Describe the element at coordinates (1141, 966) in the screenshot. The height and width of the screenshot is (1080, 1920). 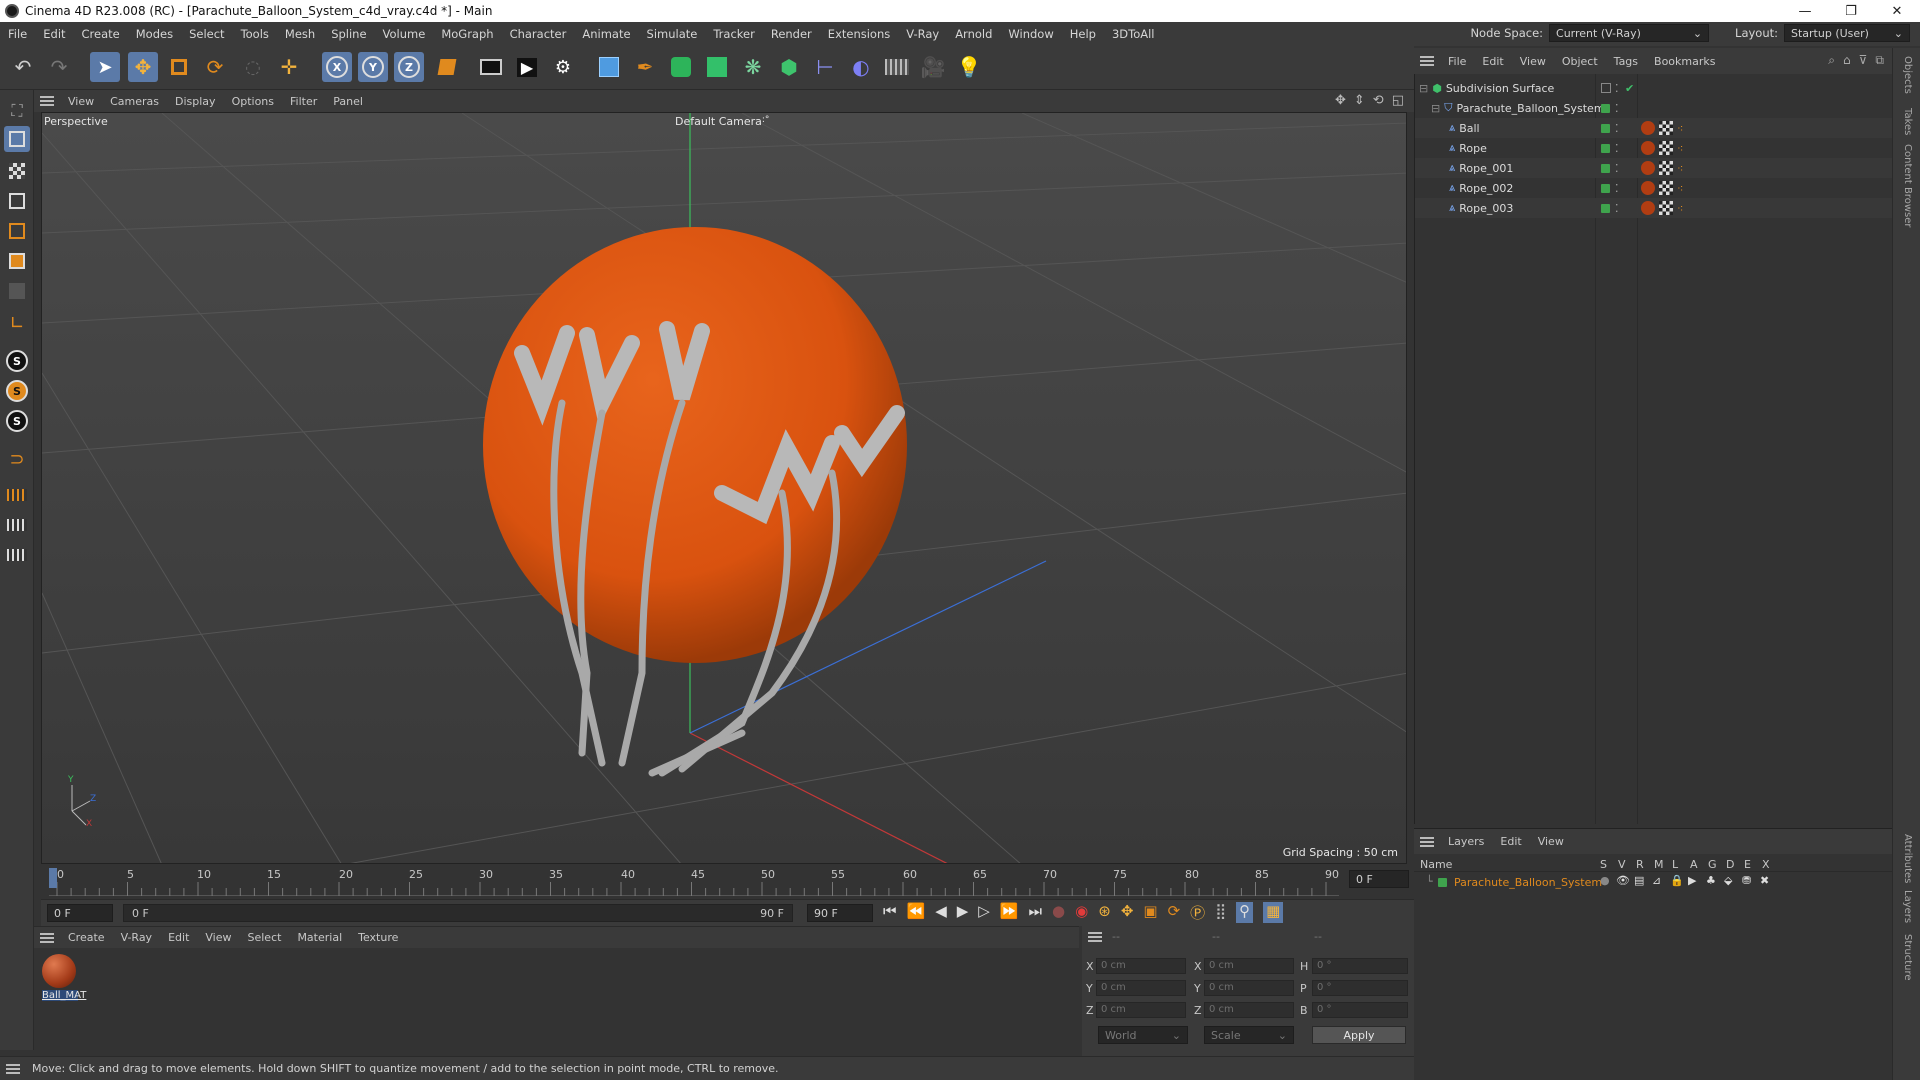
I see `pos-x-field: 0 cm` at that location.